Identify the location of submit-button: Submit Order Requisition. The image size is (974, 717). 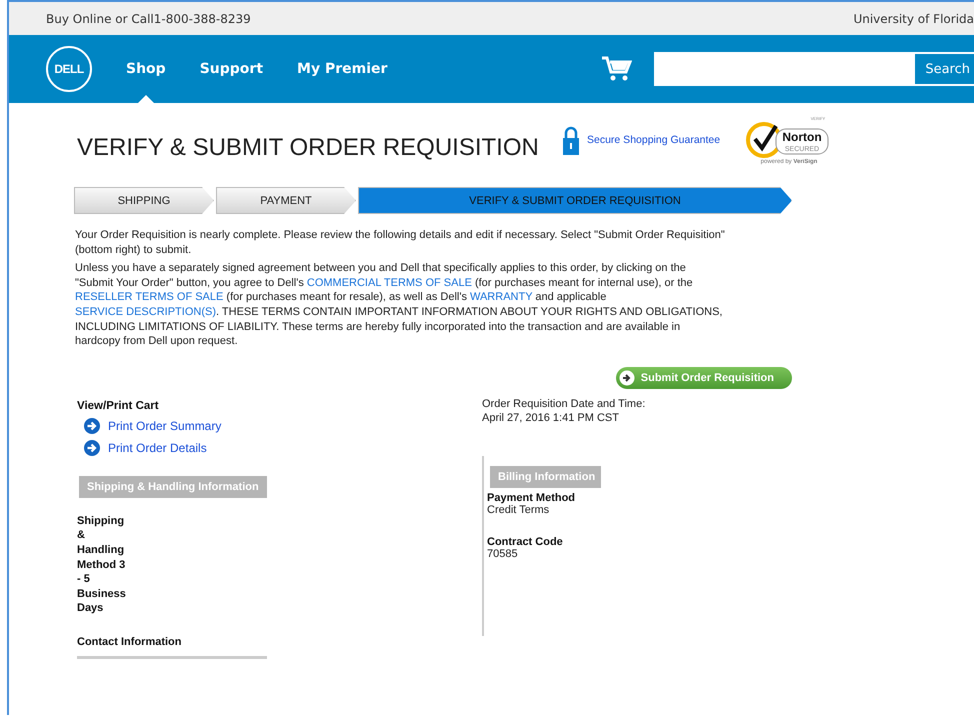
(704, 377).